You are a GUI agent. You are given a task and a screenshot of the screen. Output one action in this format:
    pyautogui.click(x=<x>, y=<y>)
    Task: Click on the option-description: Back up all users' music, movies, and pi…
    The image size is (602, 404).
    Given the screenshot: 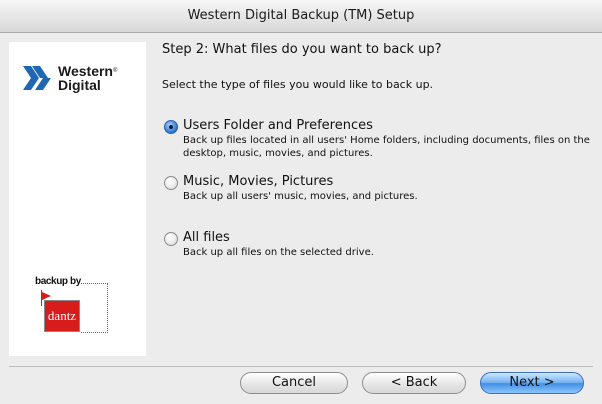 What is the action you would take?
    pyautogui.click(x=300, y=196)
    